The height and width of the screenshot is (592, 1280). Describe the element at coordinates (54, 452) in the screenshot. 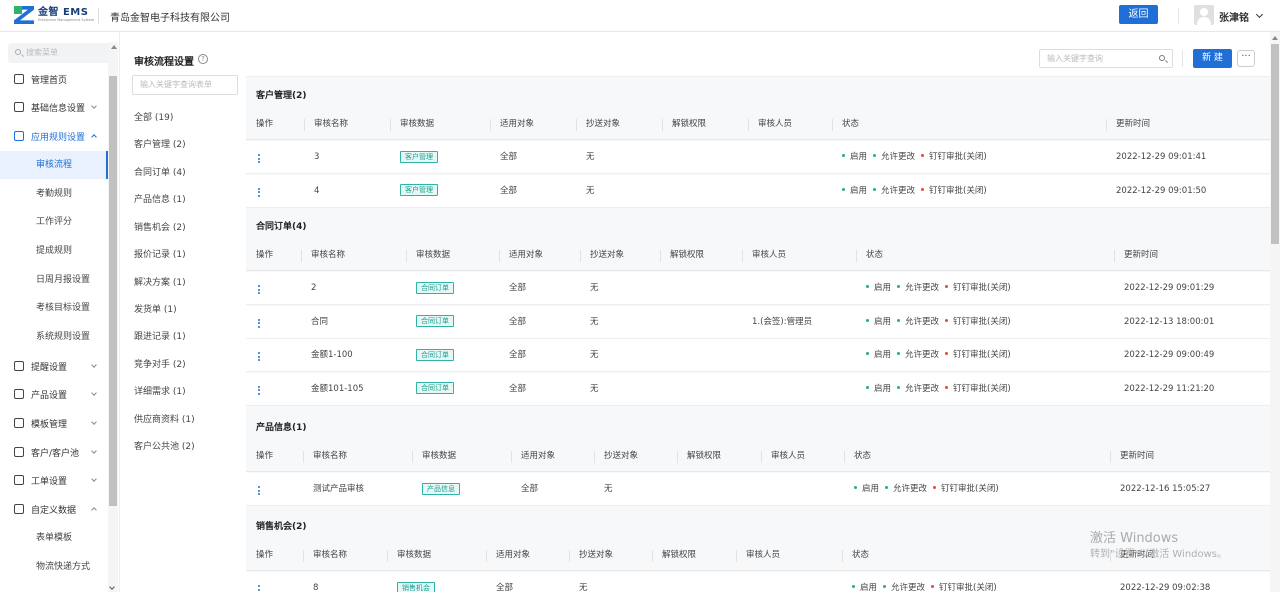

I see `sidebar-item-customers: 客户/客户池` at that location.